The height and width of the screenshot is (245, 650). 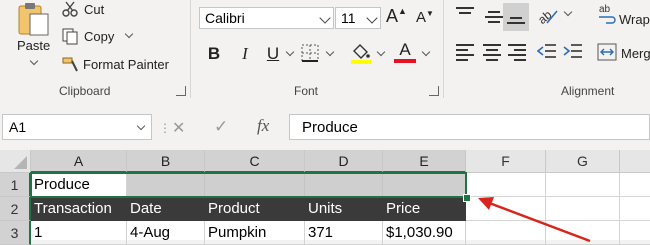 I want to click on borders-button, so click(x=310, y=53).